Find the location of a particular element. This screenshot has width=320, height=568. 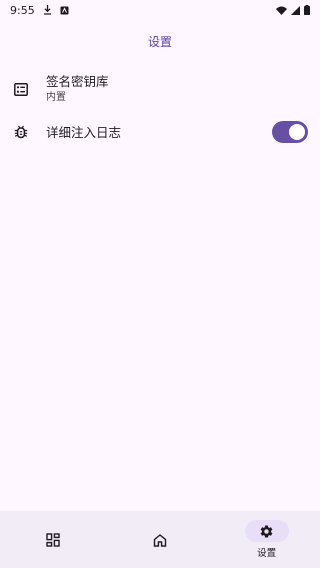

apps-icon is located at coordinates (53, 540).